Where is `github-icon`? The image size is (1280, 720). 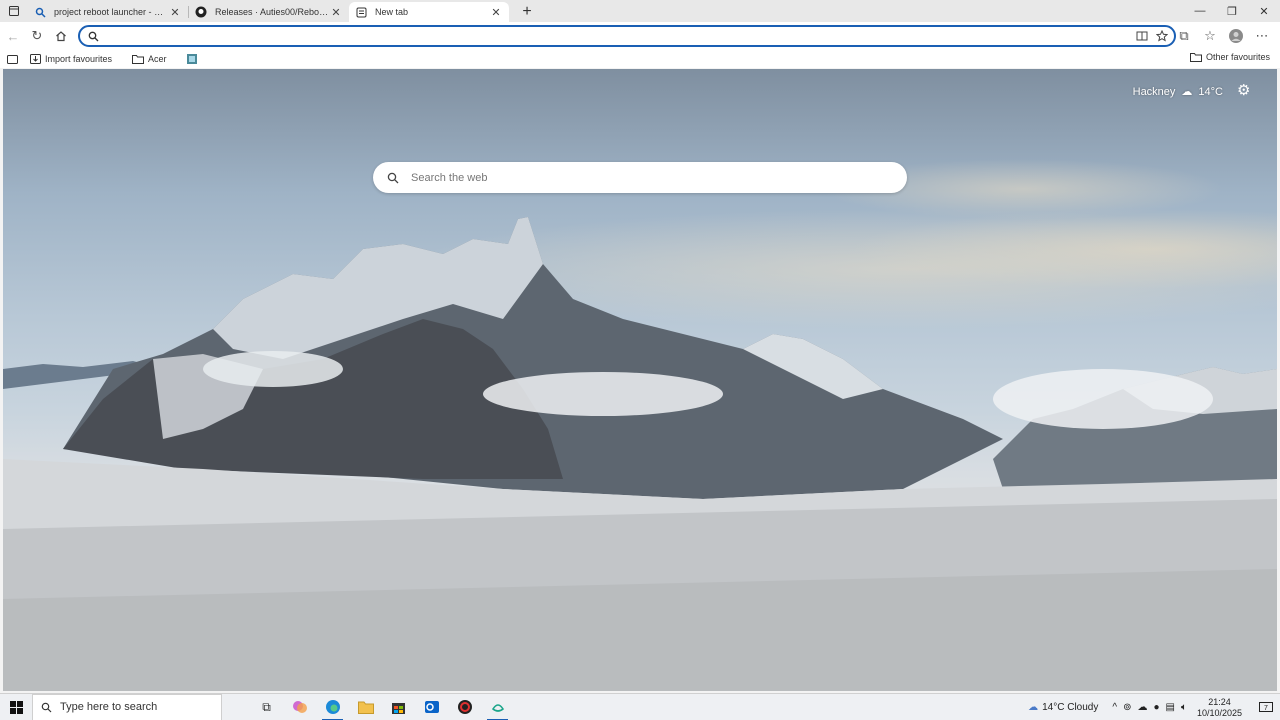 github-icon is located at coordinates (201, 12).